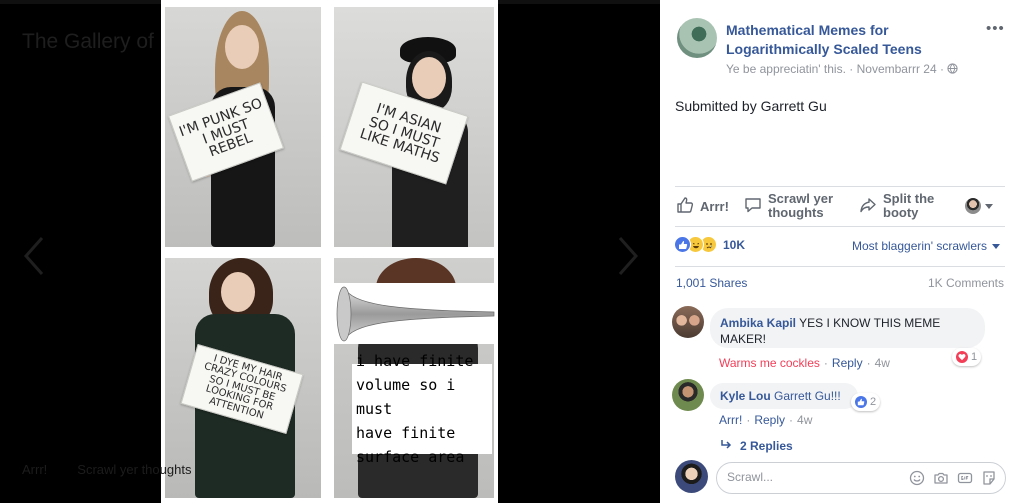 The width and height of the screenshot is (1022, 503). I want to click on like-button-label: Arrr!, so click(714, 206).